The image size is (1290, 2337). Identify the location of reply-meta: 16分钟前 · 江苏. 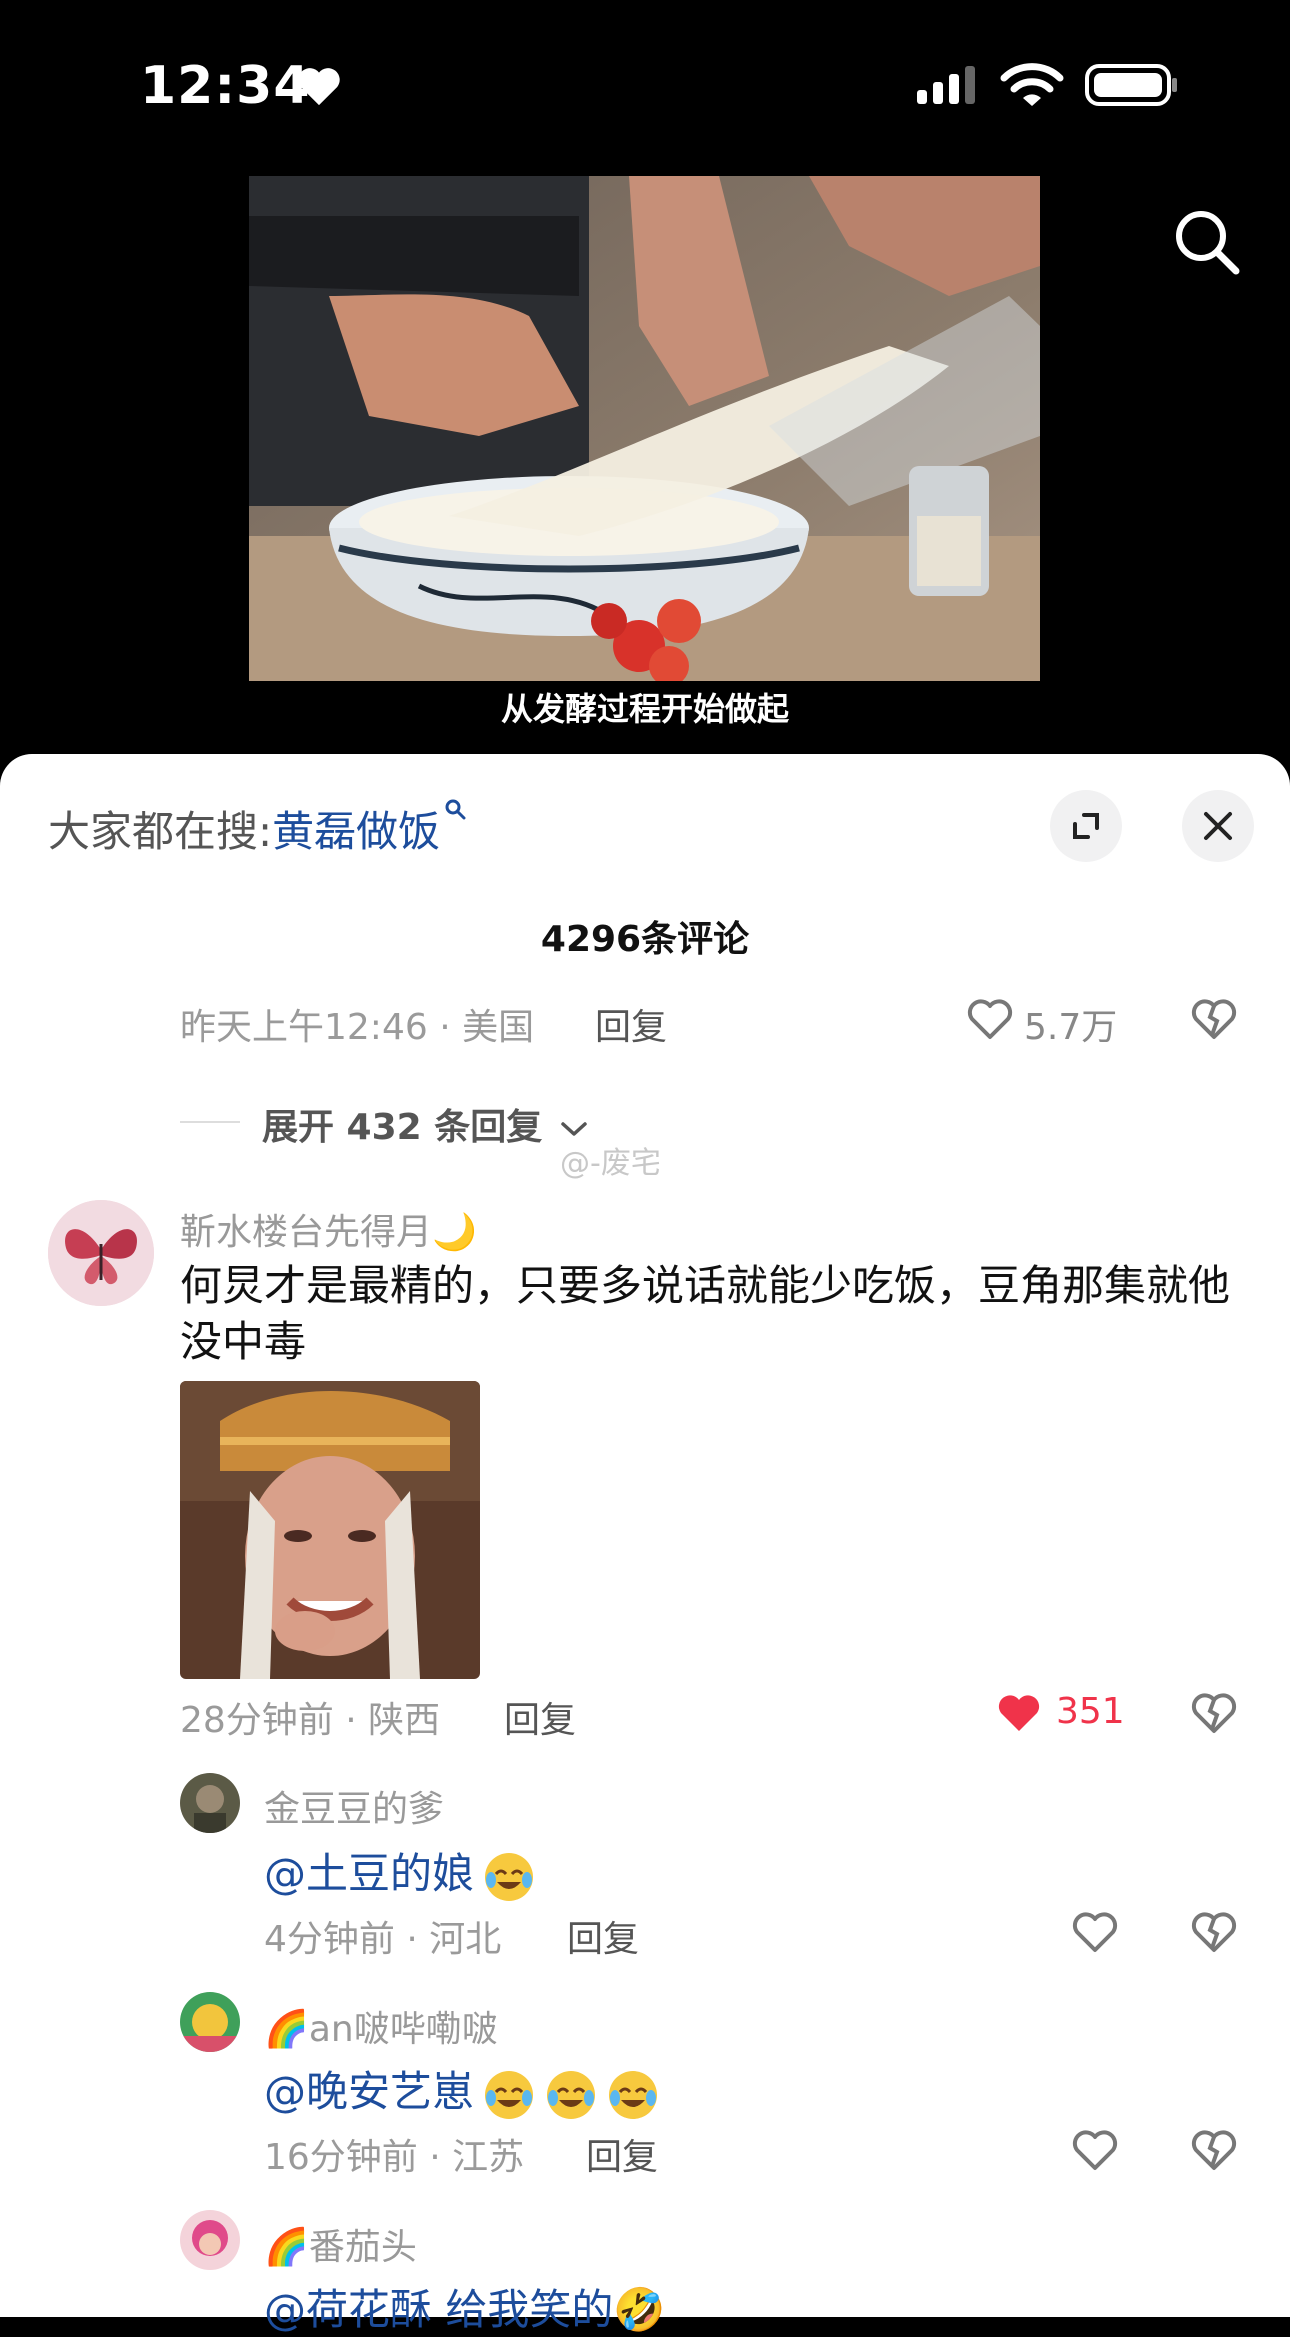
(394, 2157).